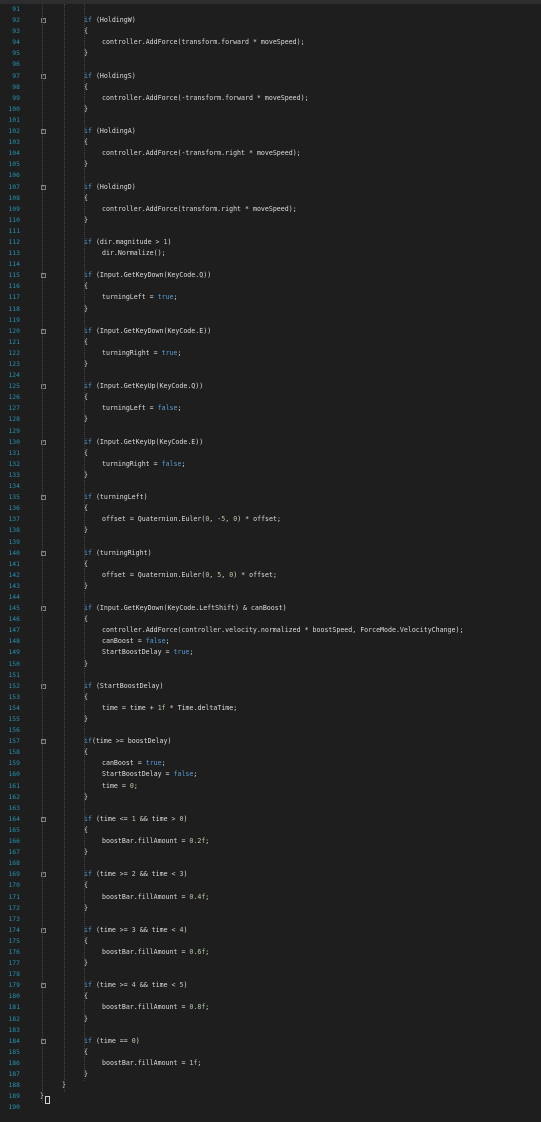 The width and height of the screenshot is (541, 1122). Describe the element at coordinates (290, 1063) in the screenshot. I see `code-line: boostBar.fillAmount = 1f;` at that location.